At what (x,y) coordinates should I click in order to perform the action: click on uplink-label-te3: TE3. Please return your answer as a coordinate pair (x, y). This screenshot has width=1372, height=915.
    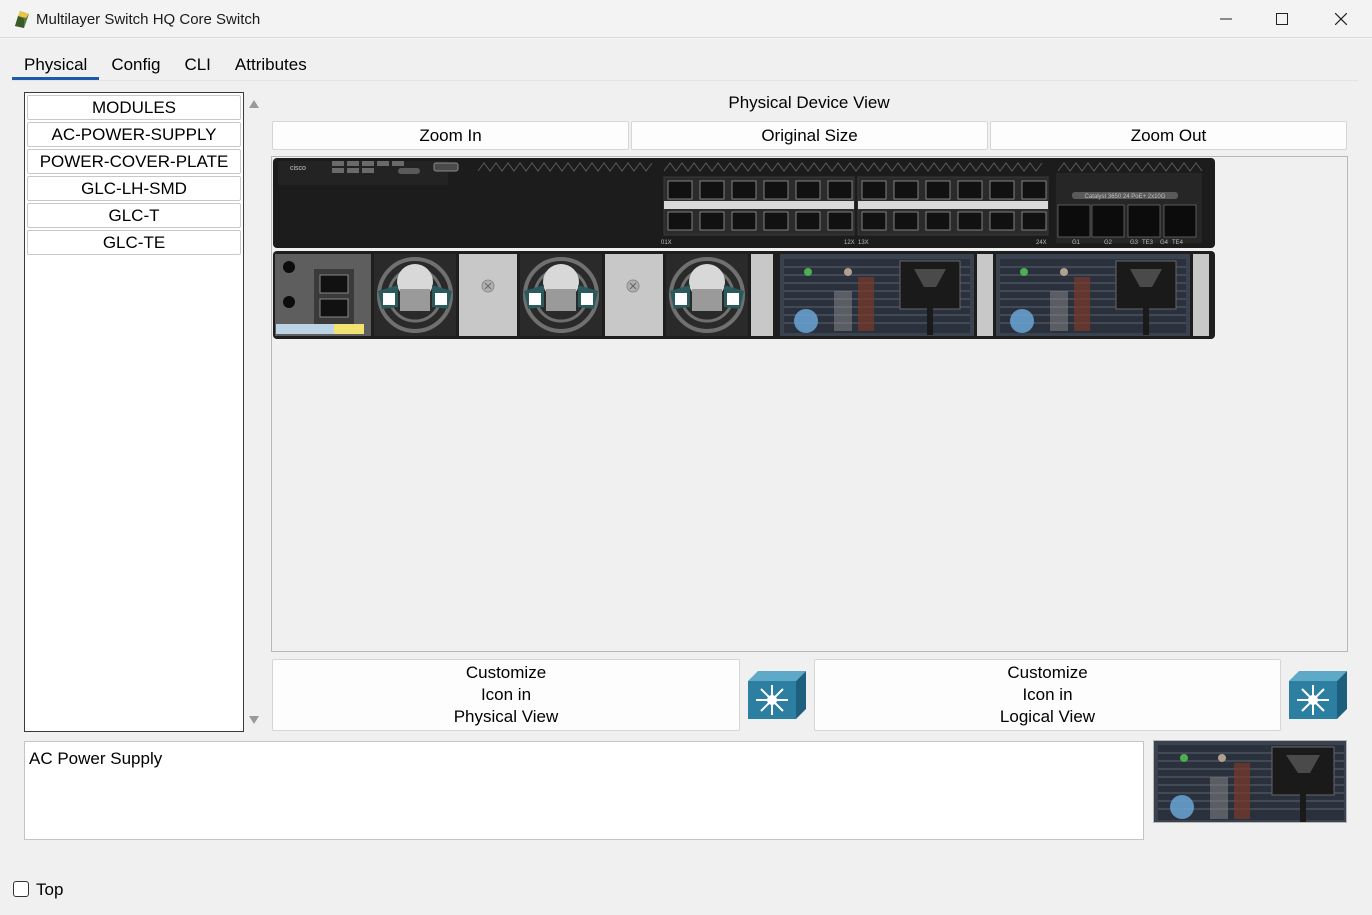
    Looking at the image, I should click on (1148, 243).